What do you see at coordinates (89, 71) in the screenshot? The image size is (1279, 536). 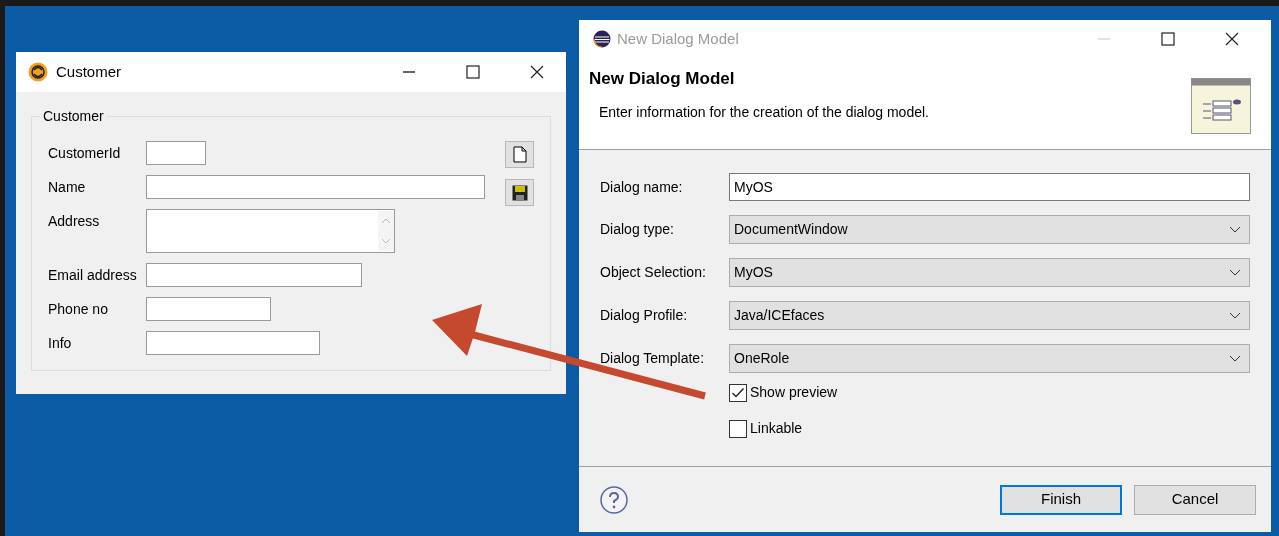 I see `window-title: Customer` at bounding box center [89, 71].